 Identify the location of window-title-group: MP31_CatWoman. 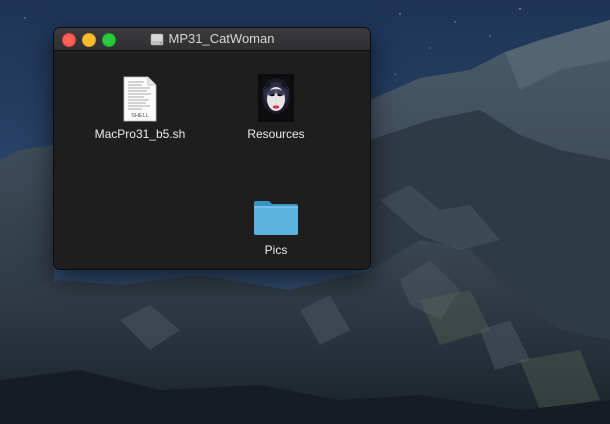
(212, 39).